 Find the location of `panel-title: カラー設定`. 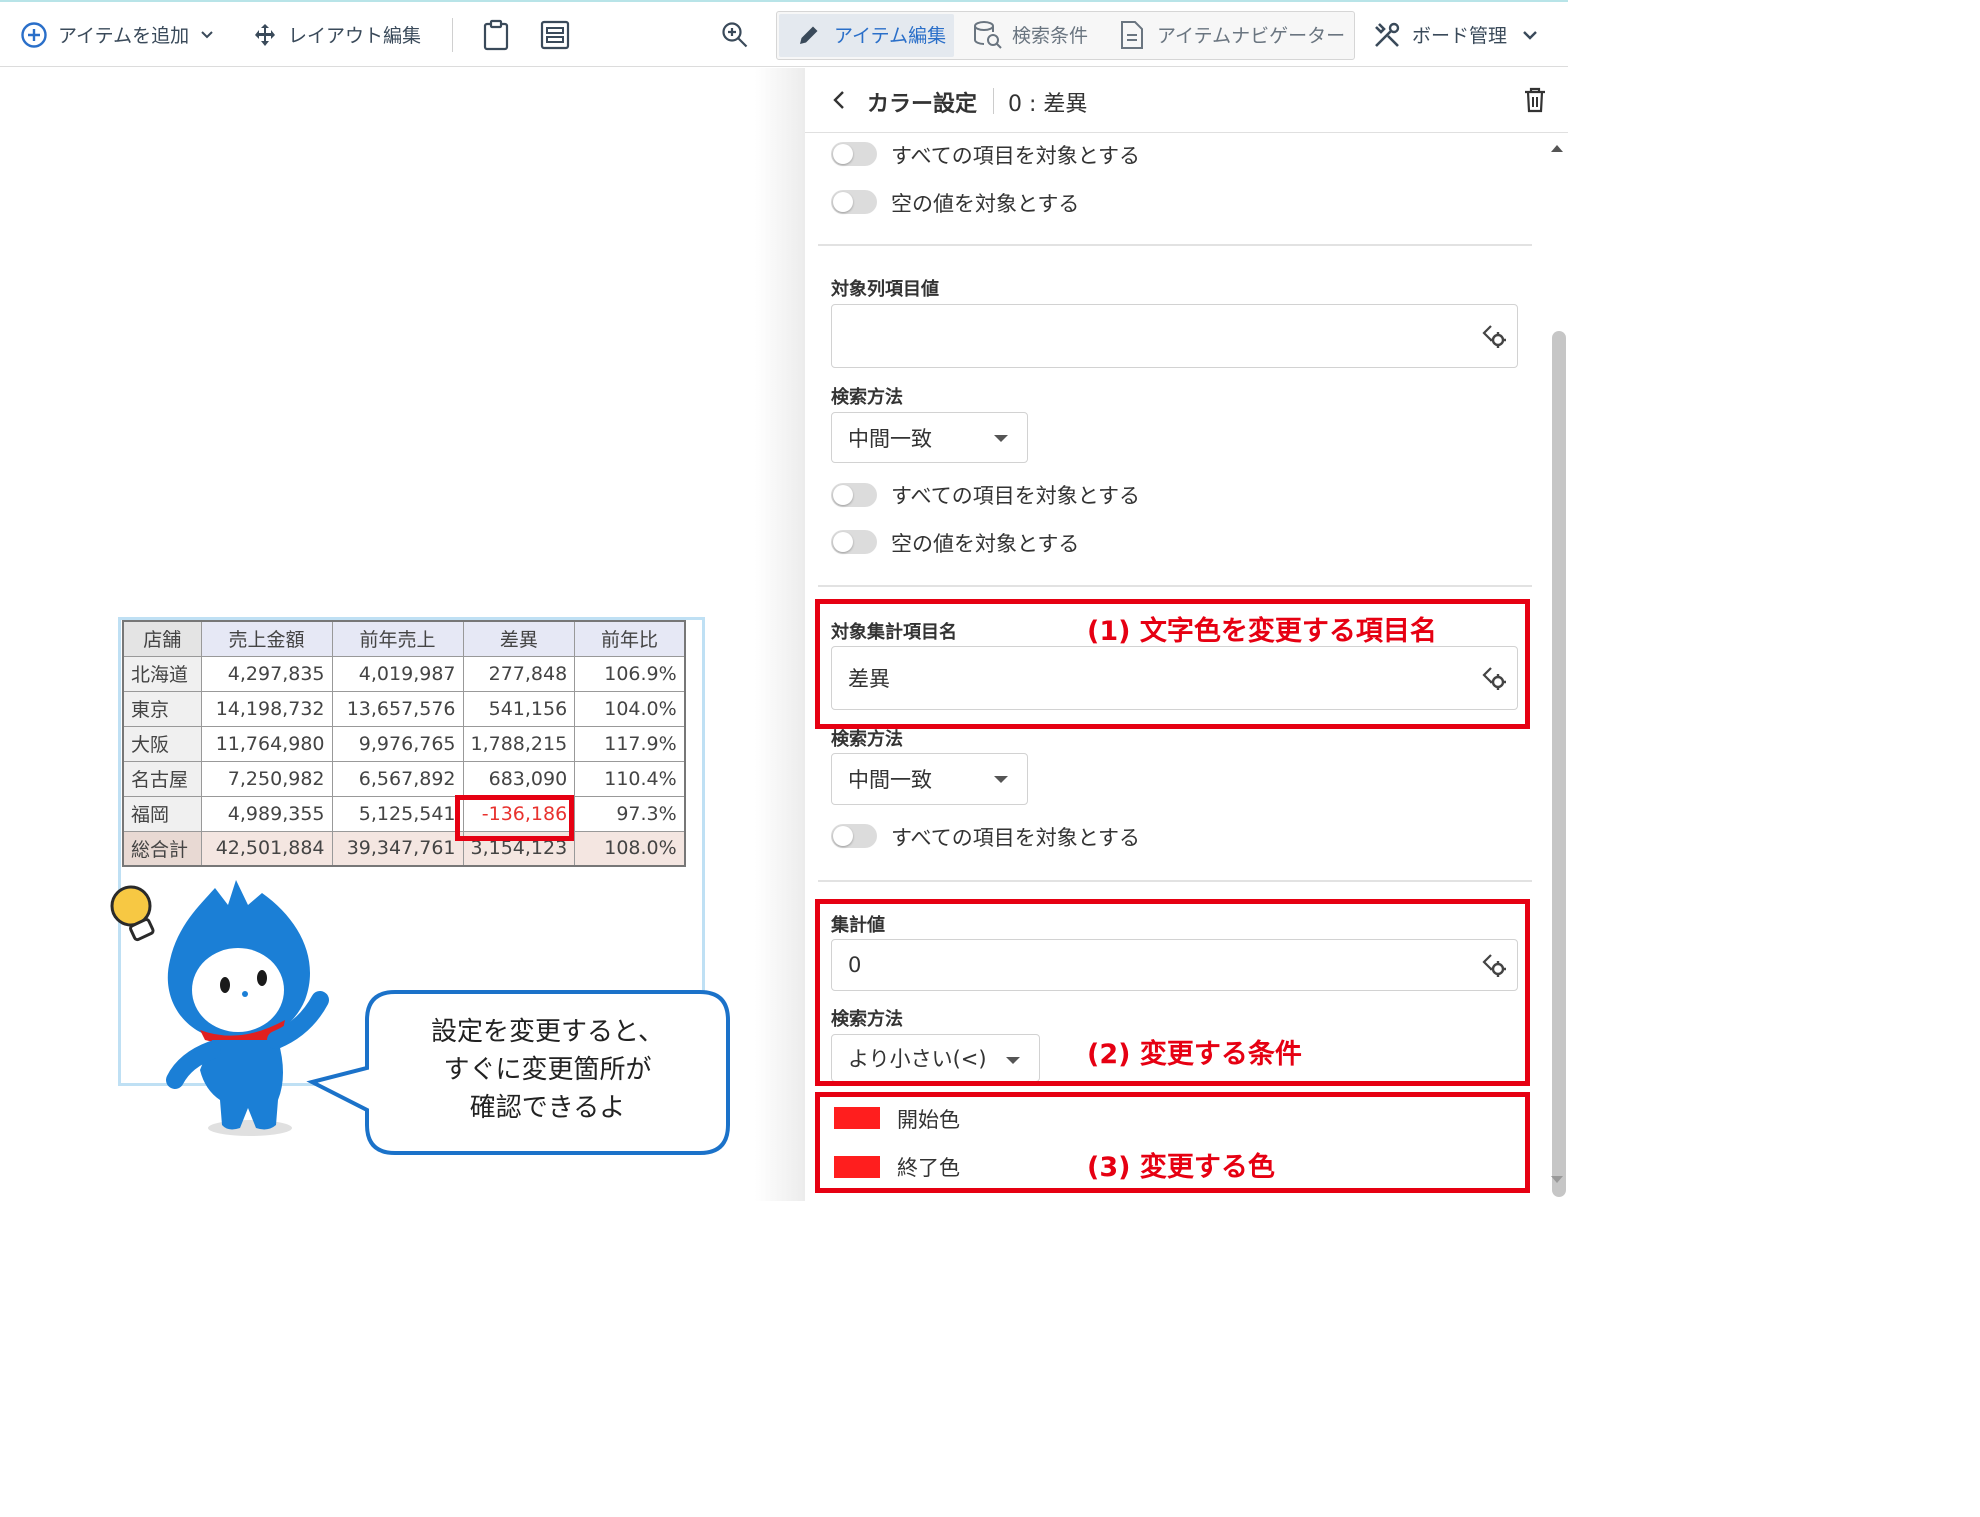

panel-title: カラー設定 is located at coordinates (922, 104).